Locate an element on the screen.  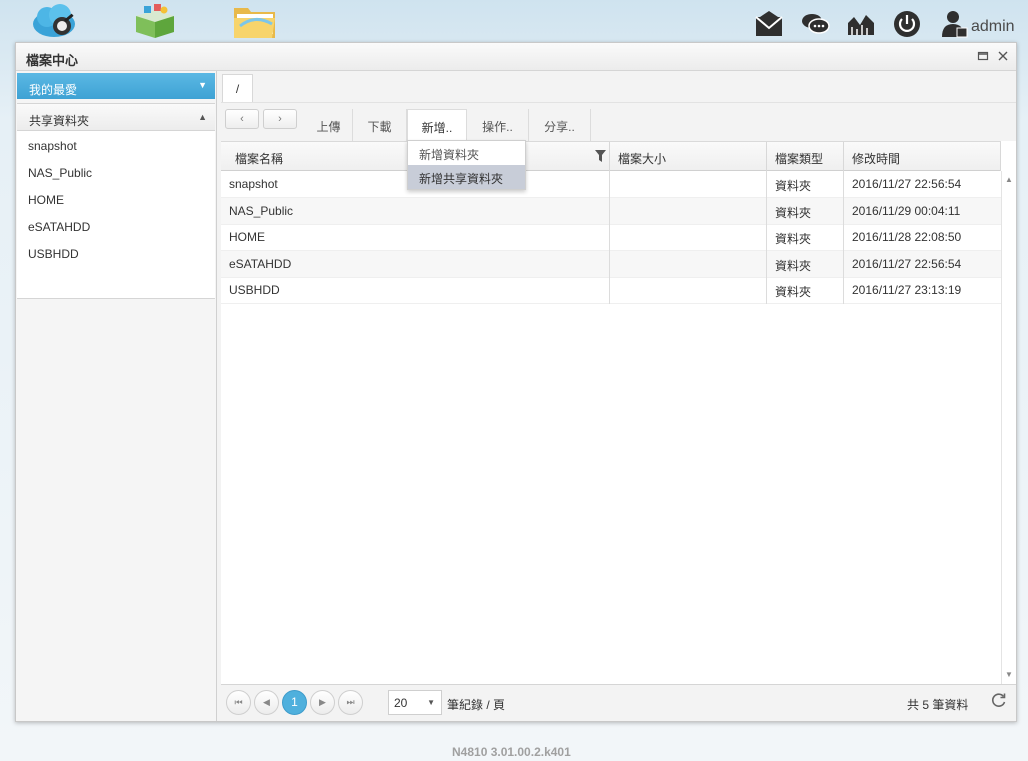
new-dropdown-menu: 新增資料夾 新增共享資料夾 is located at coordinates (466, 165).